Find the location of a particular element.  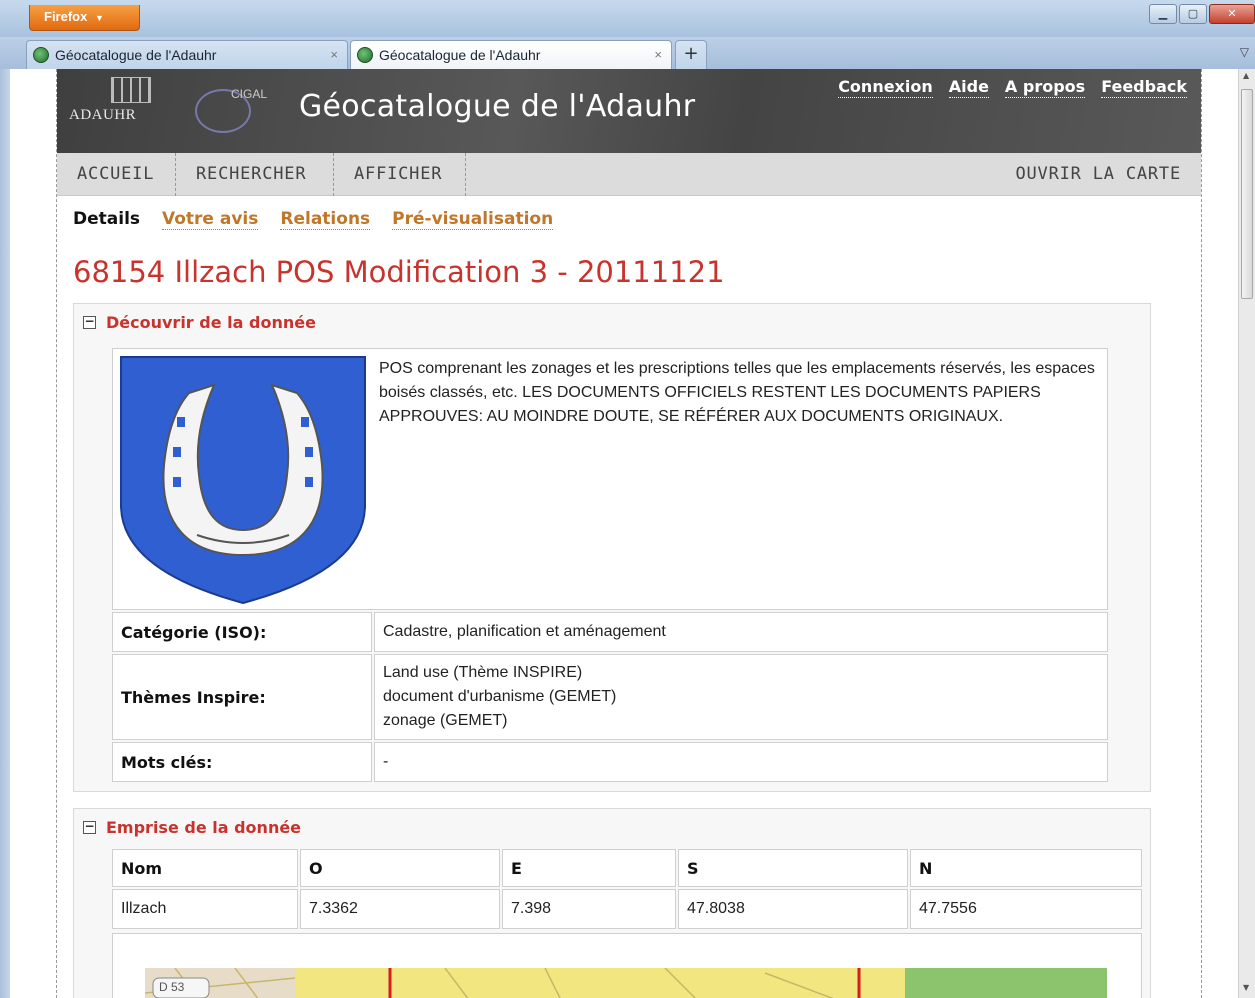

window-titlebar: Firefox ▼ ▁ ▢ ✕ is located at coordinates (627, 18).